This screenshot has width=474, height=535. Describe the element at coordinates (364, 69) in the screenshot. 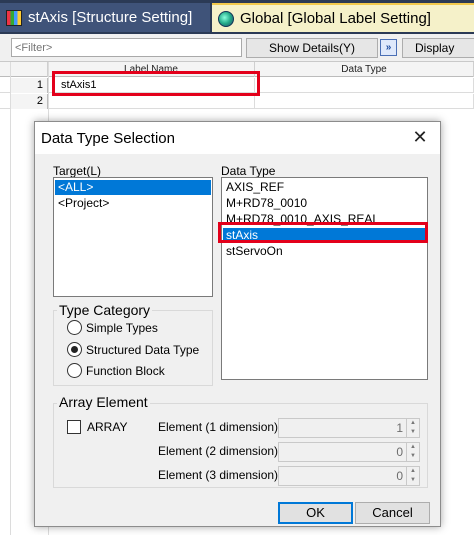

I see `column-header-data-type: Data Type` at that location.